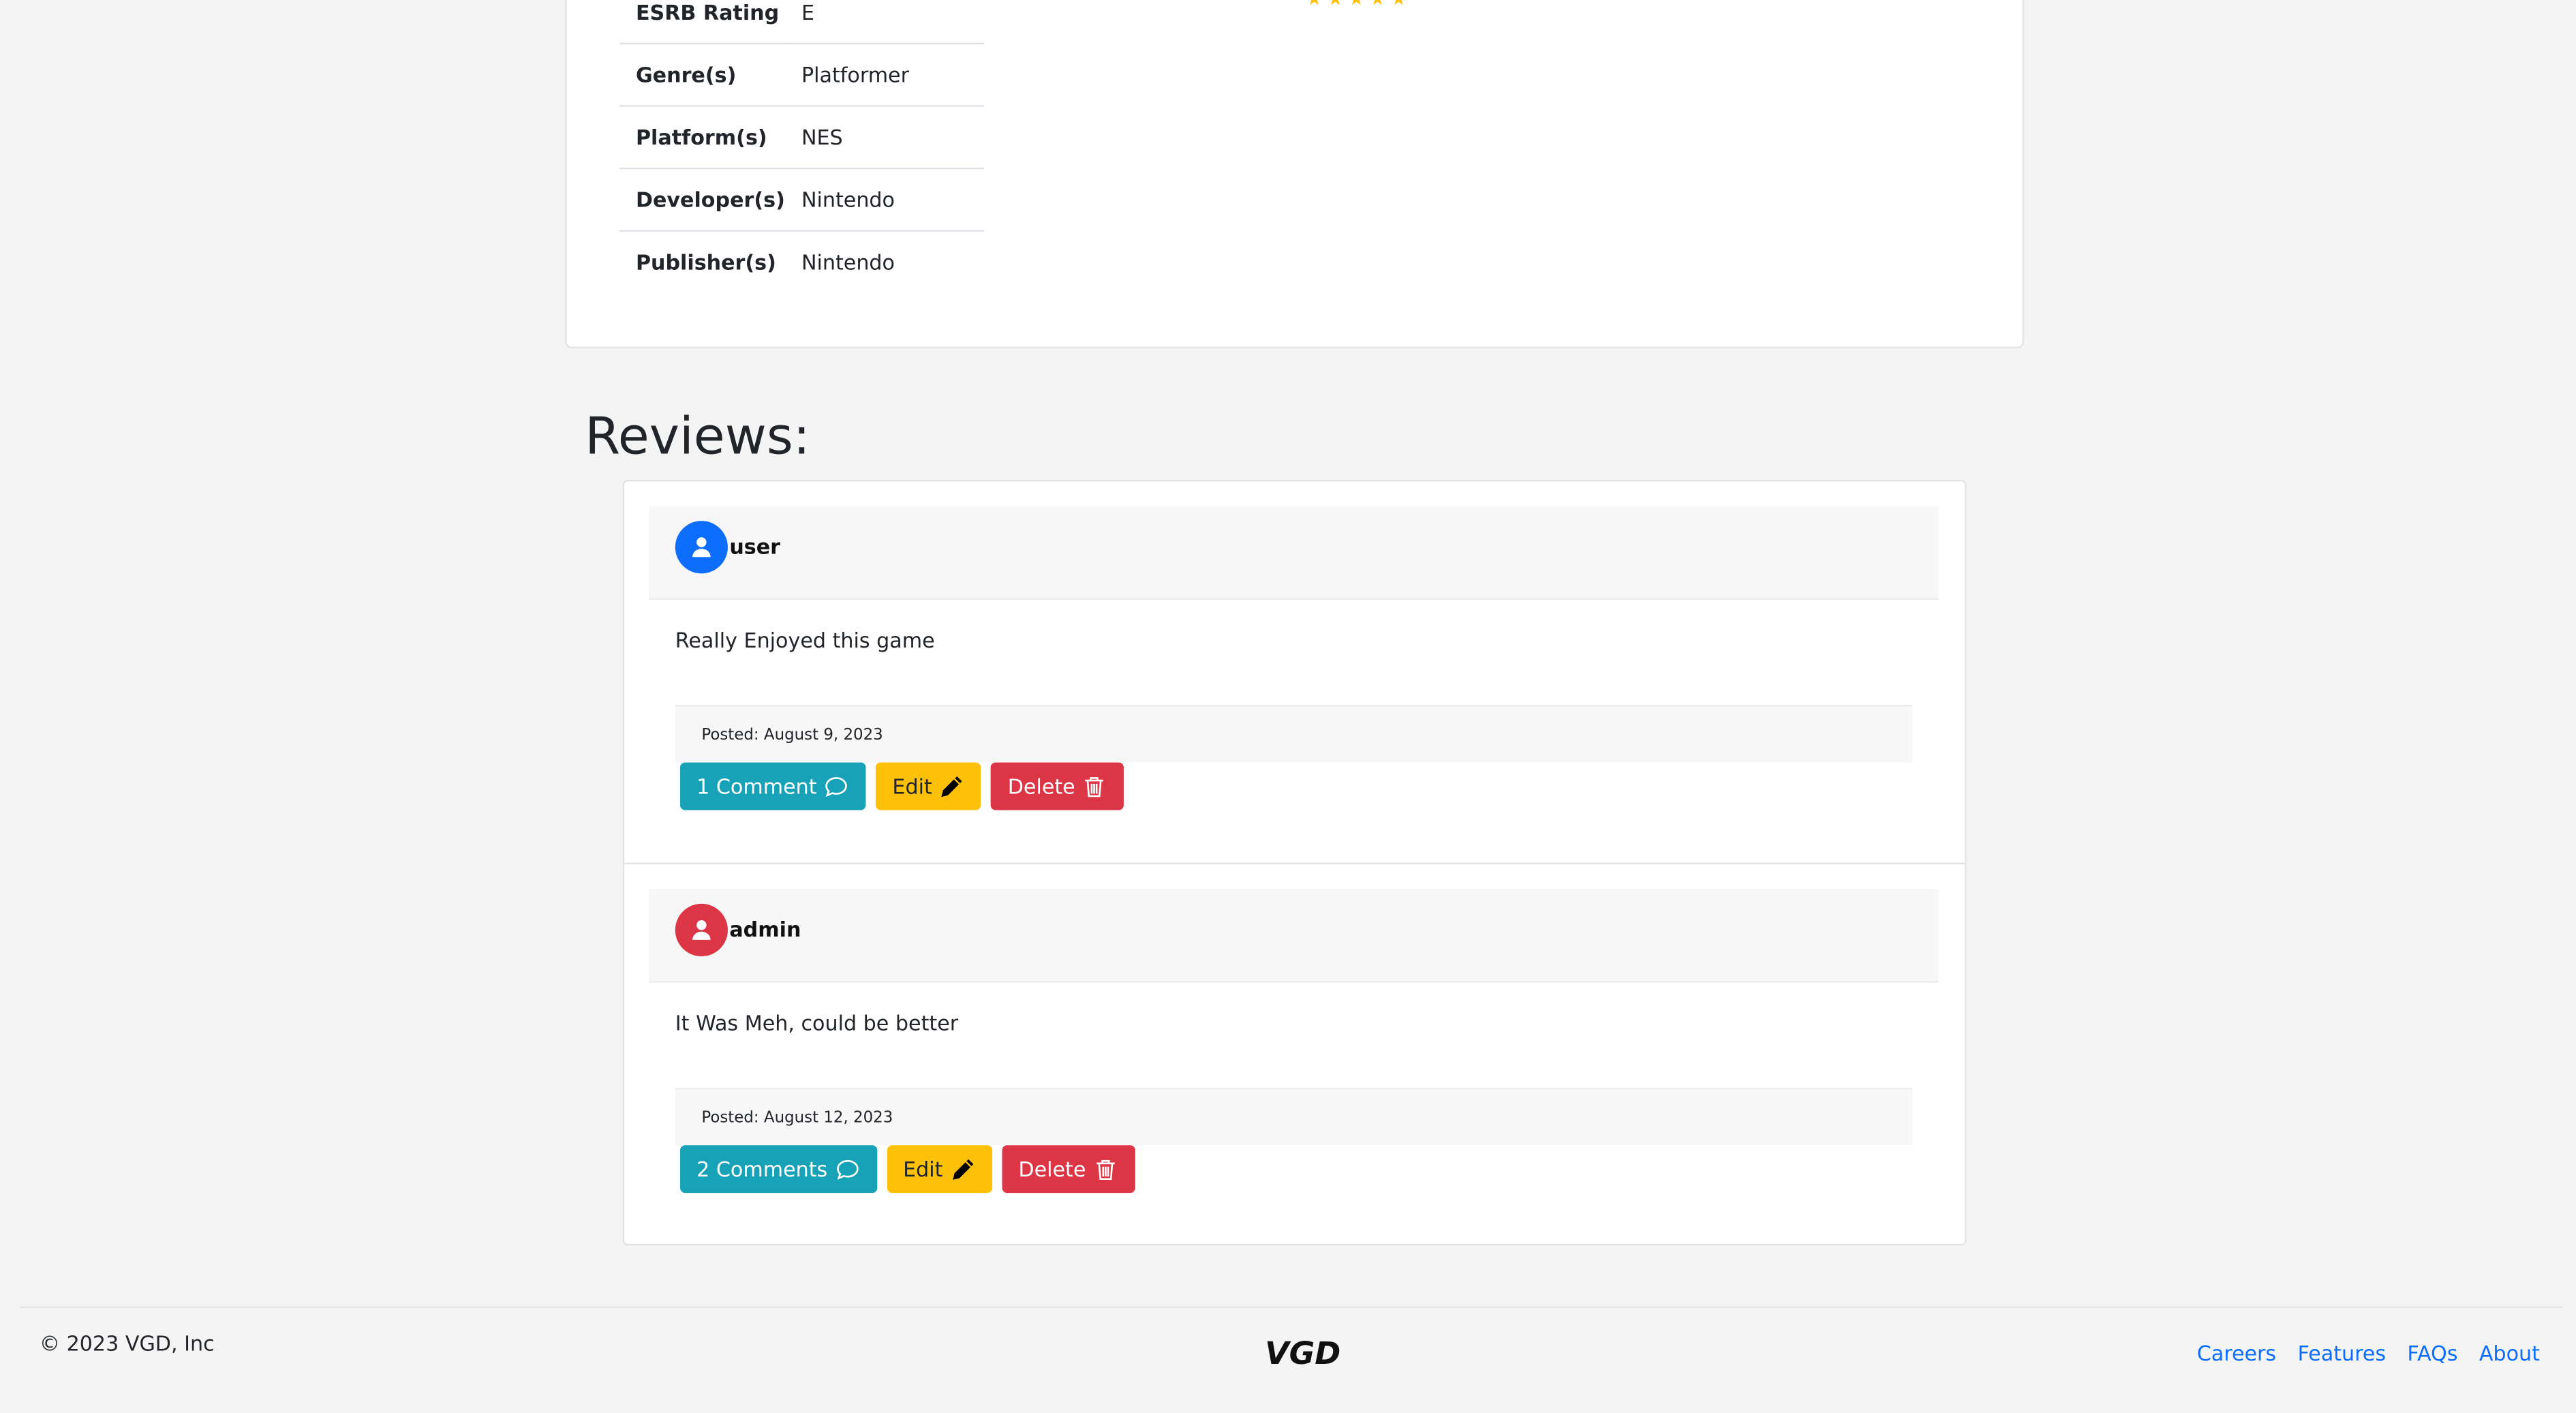 The image size is (2576, 1413). I want to click on review-username: admin, so click(765, 929).